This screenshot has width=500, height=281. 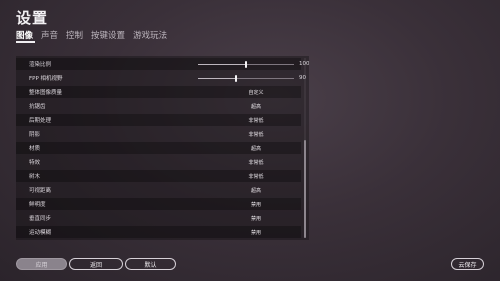 I want to click on setting-label: 整体图像质量, so click(x=46, y=93).